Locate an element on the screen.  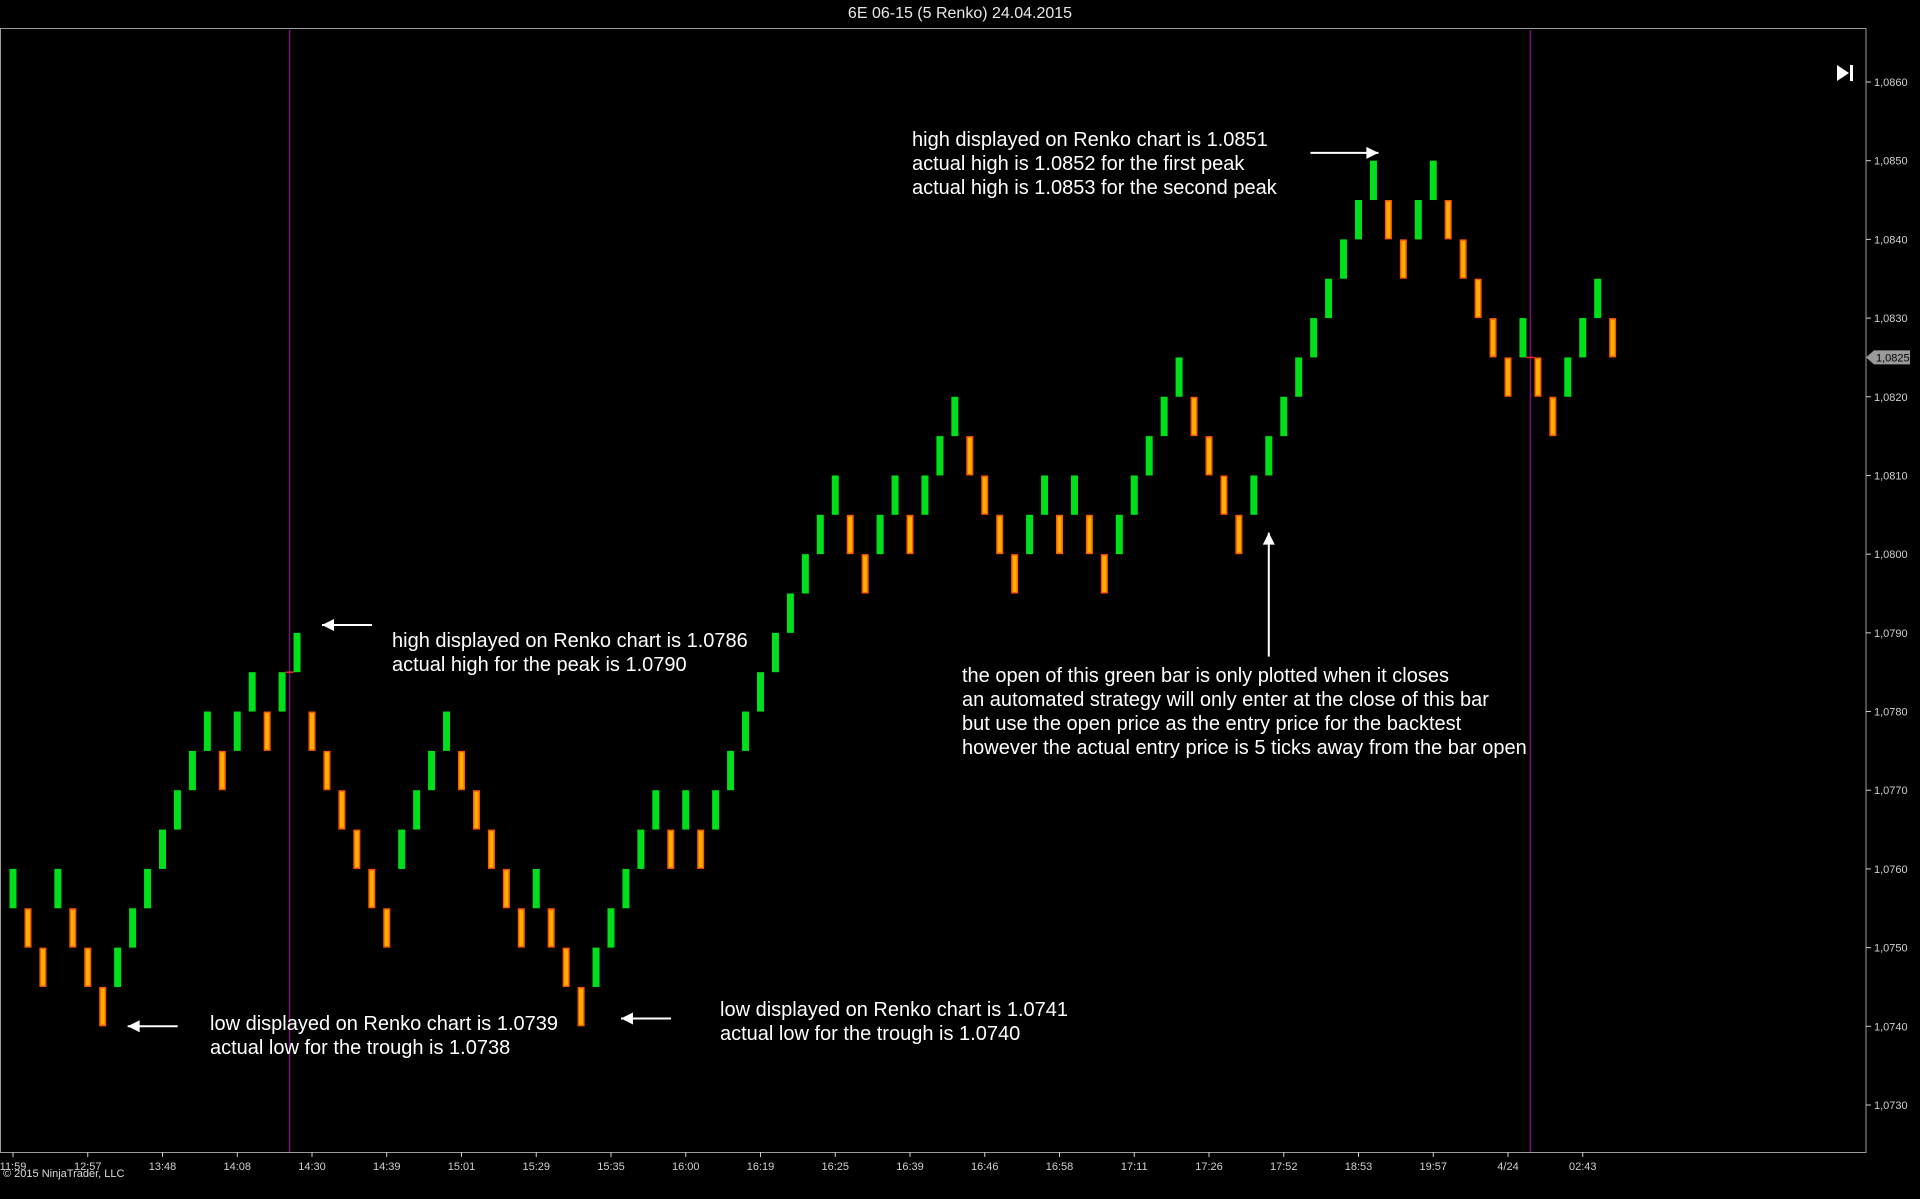
scroll-to-end-icon is located at coordinates (1845, 73).